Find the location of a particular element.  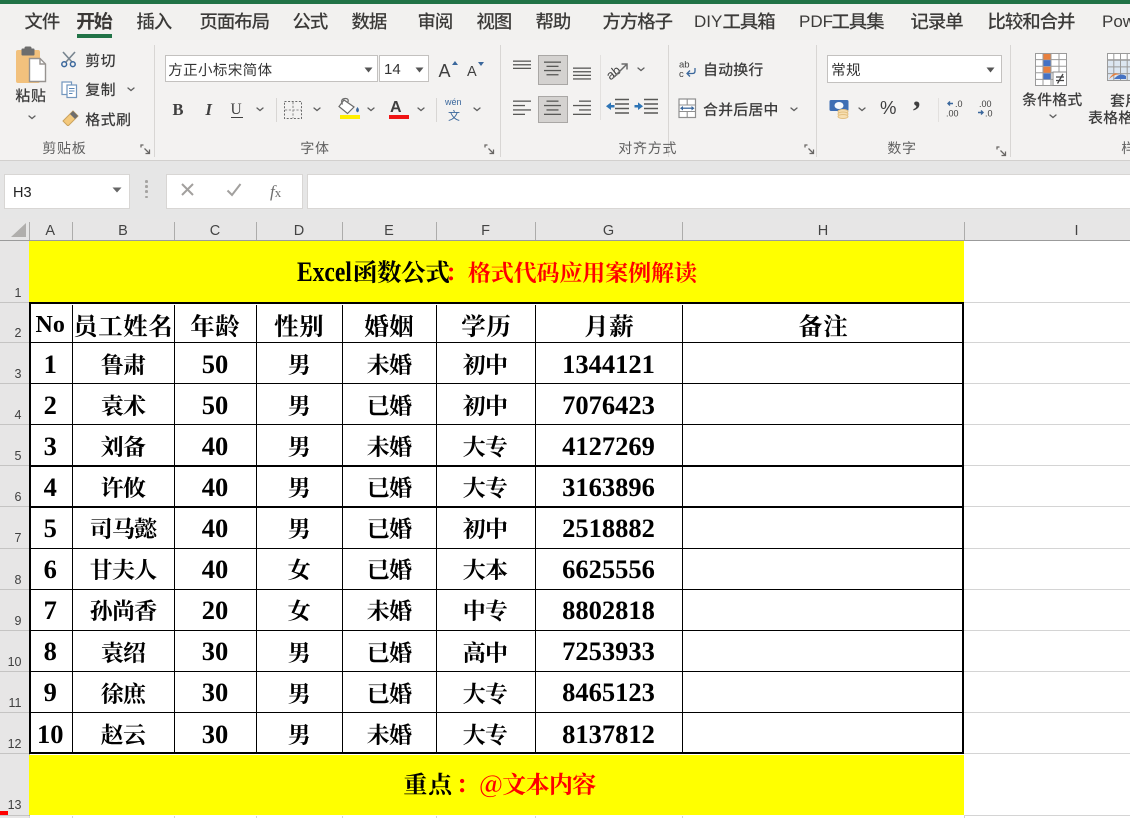

svg-text: ab is located at coordinates (615, 72).